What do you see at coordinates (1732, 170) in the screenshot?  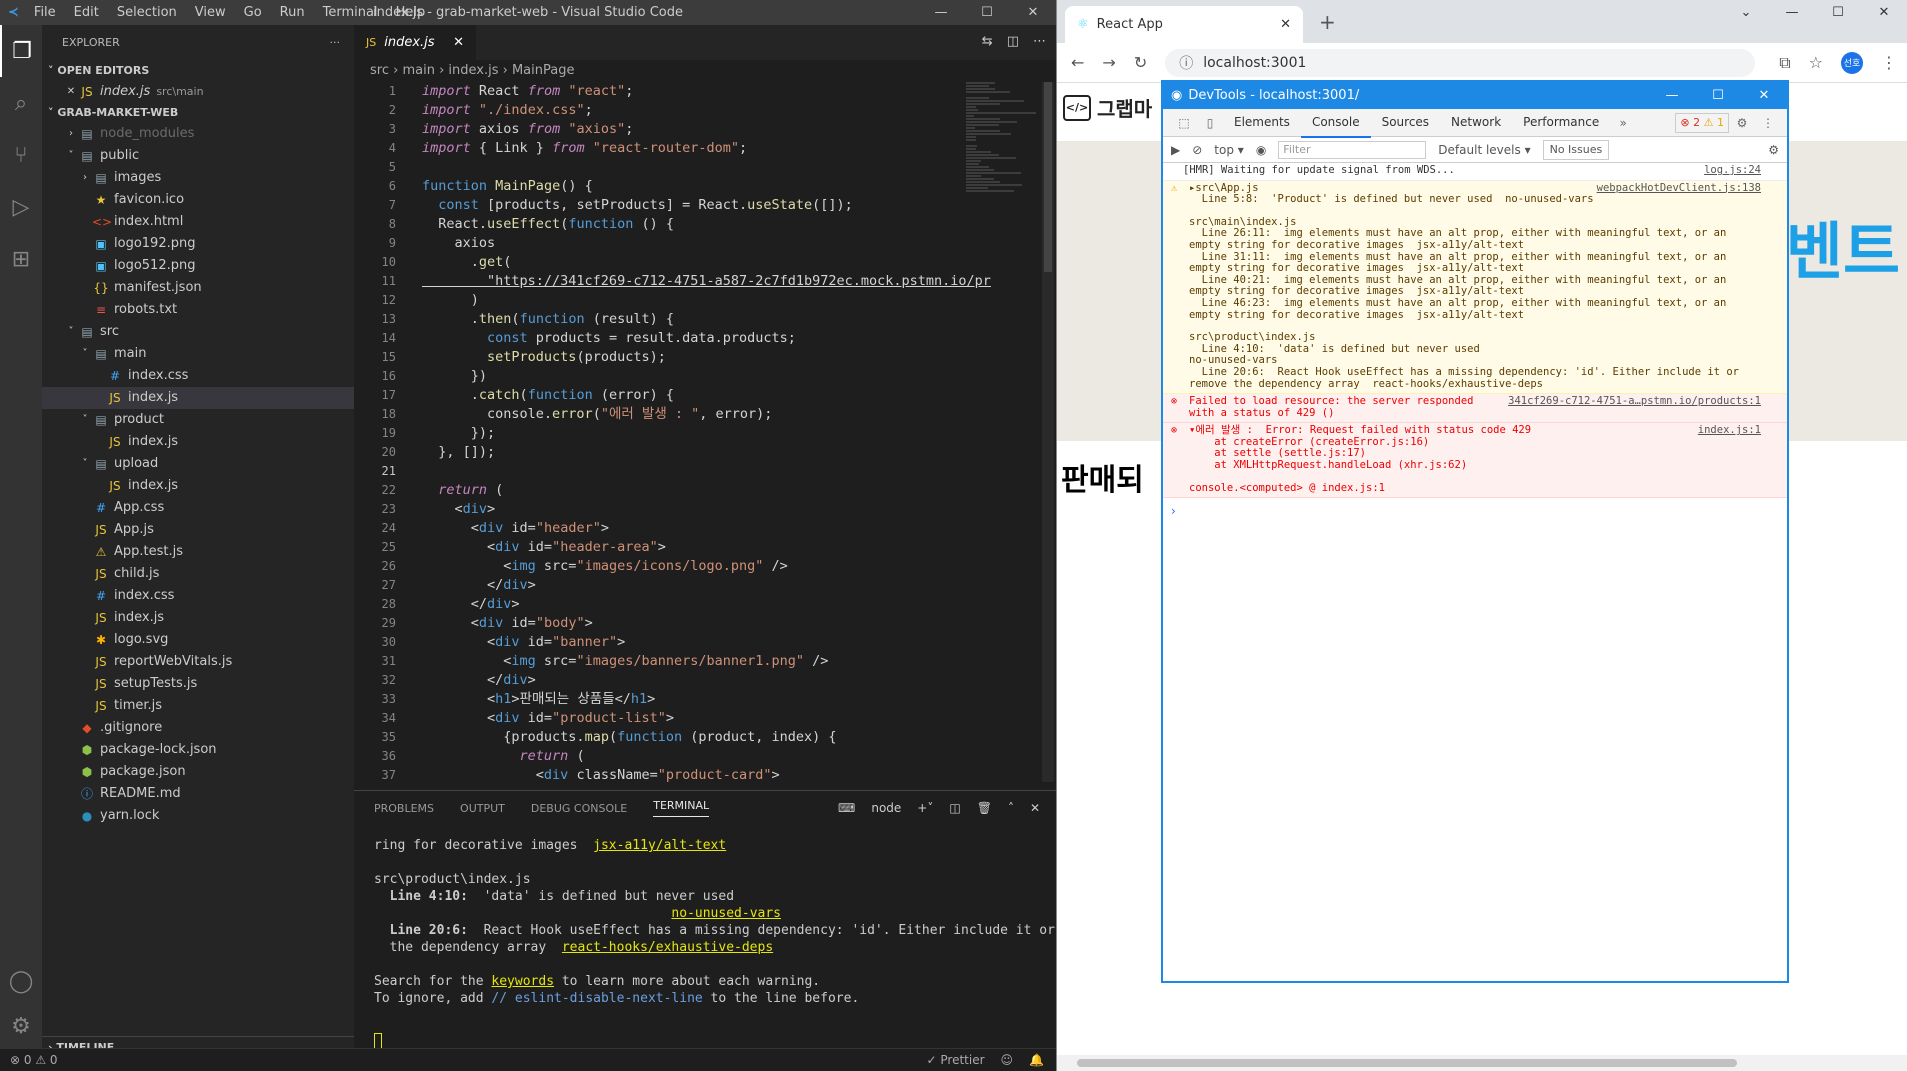 I see `message-source-link: log.js:24` at bounding box center [1732, 170].